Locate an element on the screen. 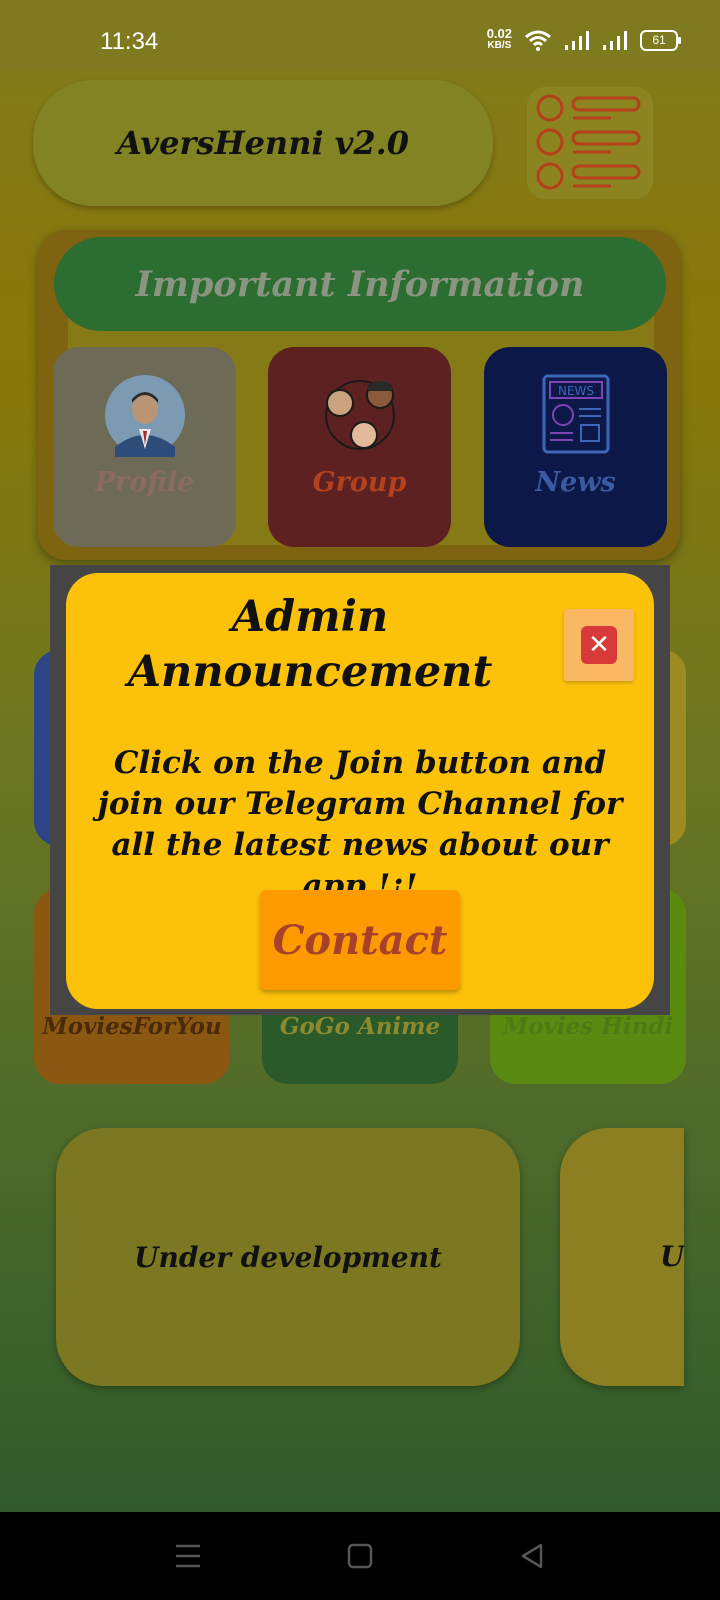  back-icon is located at coordinates (532, 1556).